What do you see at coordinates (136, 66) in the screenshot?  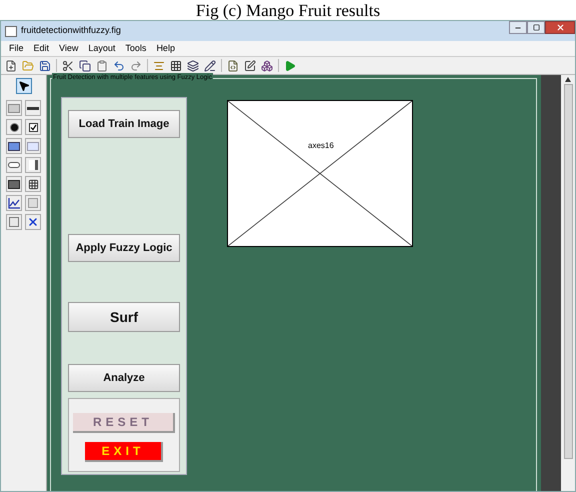 I see `redo-icon` at bounding box center [136, 66].